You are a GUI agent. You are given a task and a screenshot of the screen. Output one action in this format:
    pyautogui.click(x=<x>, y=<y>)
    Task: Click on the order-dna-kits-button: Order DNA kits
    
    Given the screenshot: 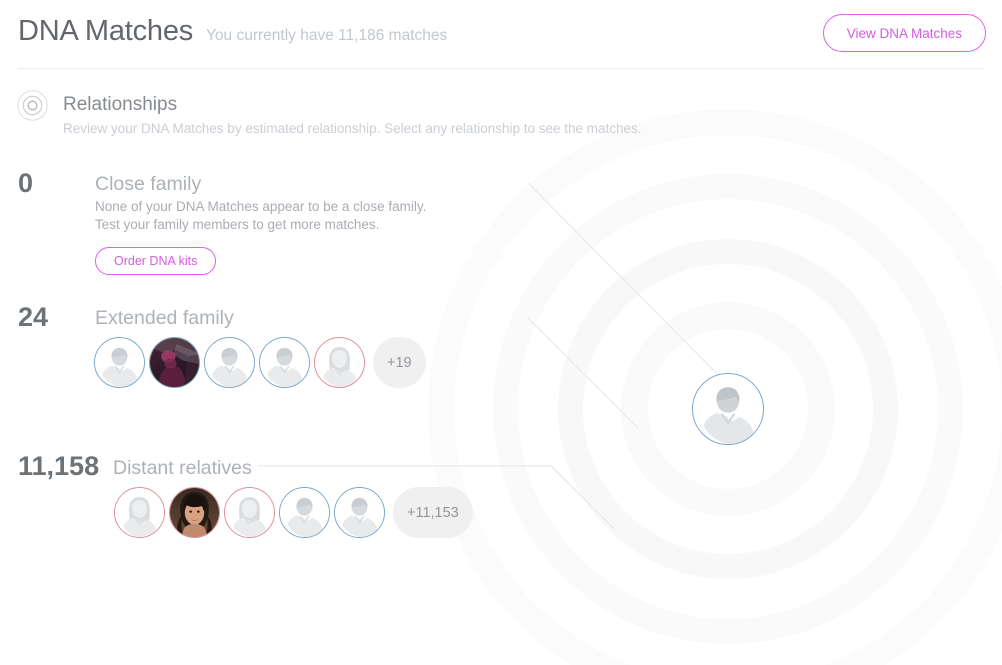 What is the action you would take?
    pyautogui.click(x=156, y=261)
    